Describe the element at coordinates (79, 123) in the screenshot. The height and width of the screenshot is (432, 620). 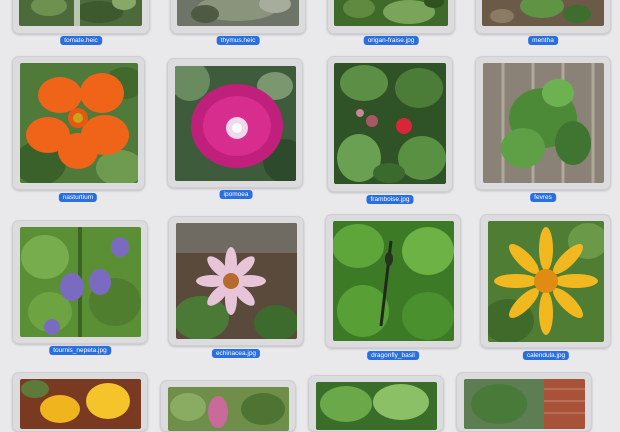
I see `orange-nasturtium-photo` at that location.